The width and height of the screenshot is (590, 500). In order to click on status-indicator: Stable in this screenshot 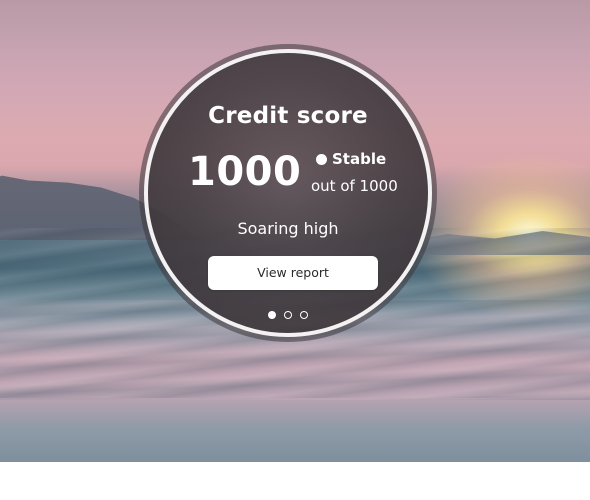, I will do `click(351, 159)`.